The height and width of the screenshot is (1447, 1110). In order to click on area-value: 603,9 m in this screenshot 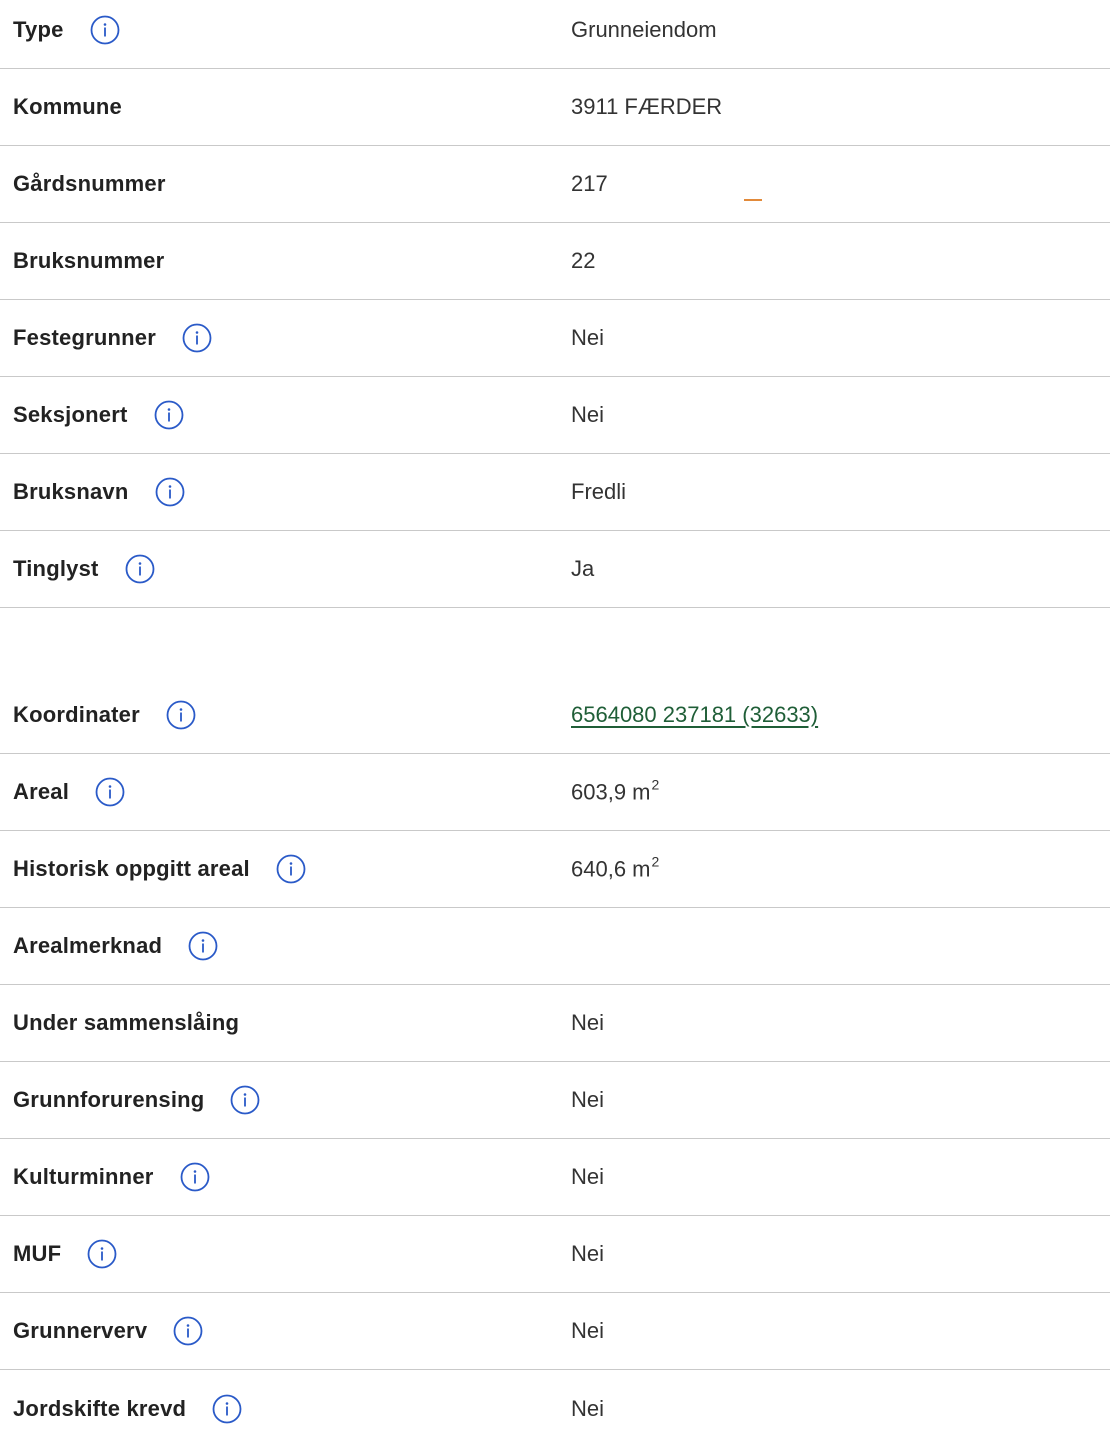, I will do `click(611, 792)`.